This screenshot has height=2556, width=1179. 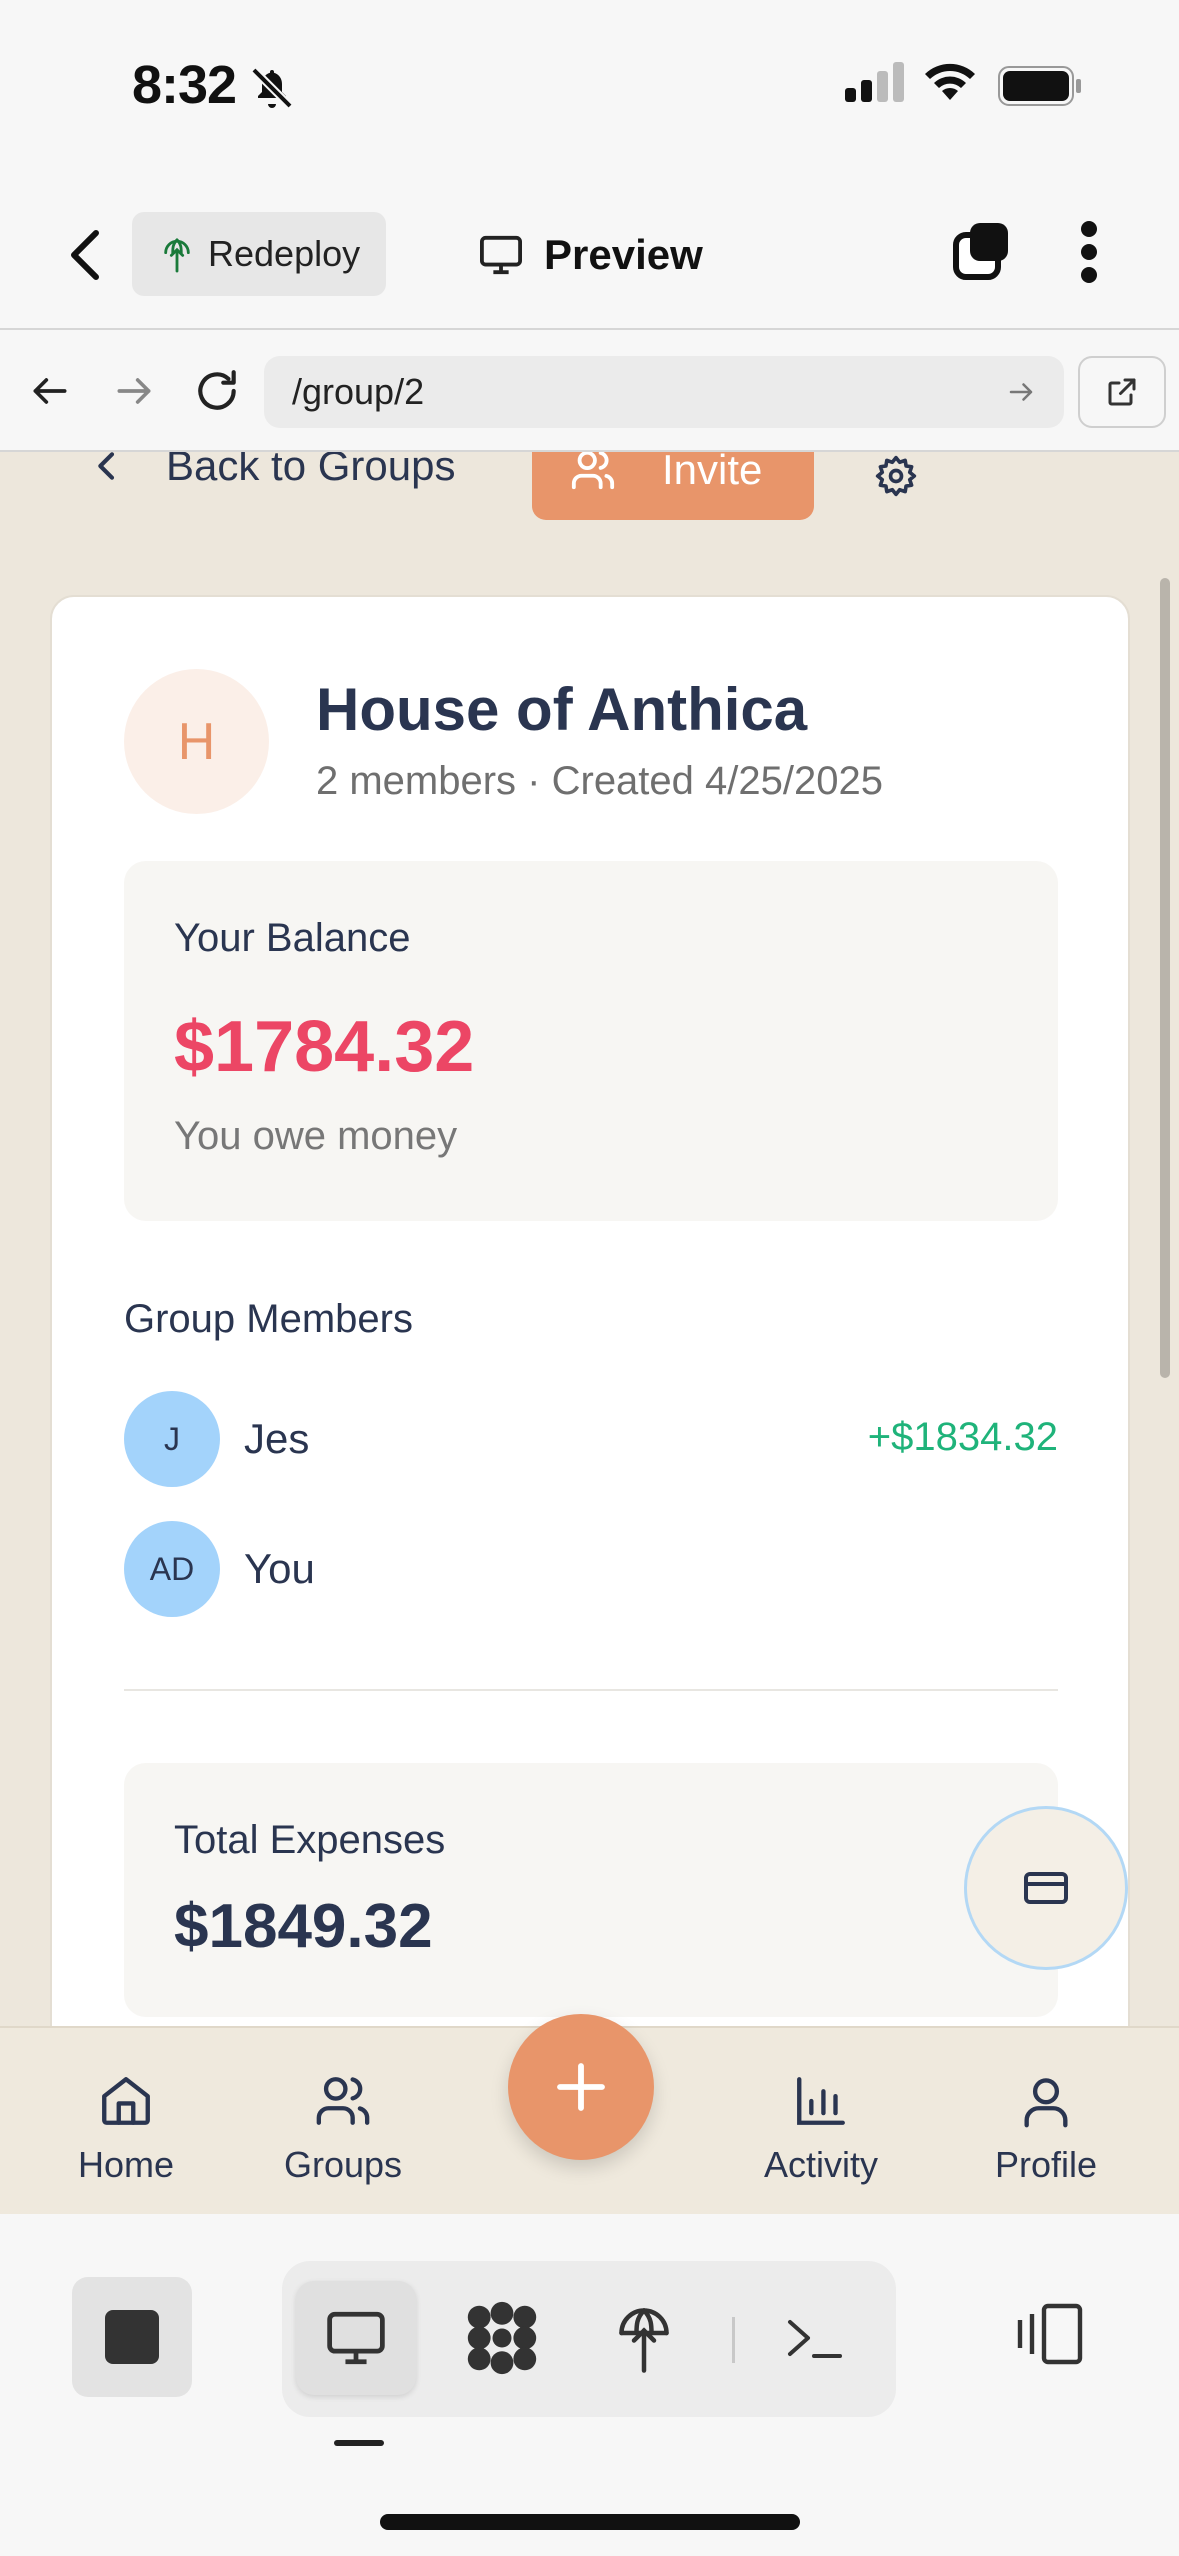 I want to click on balance-label: Your Balance, so click(x=292, y=938).